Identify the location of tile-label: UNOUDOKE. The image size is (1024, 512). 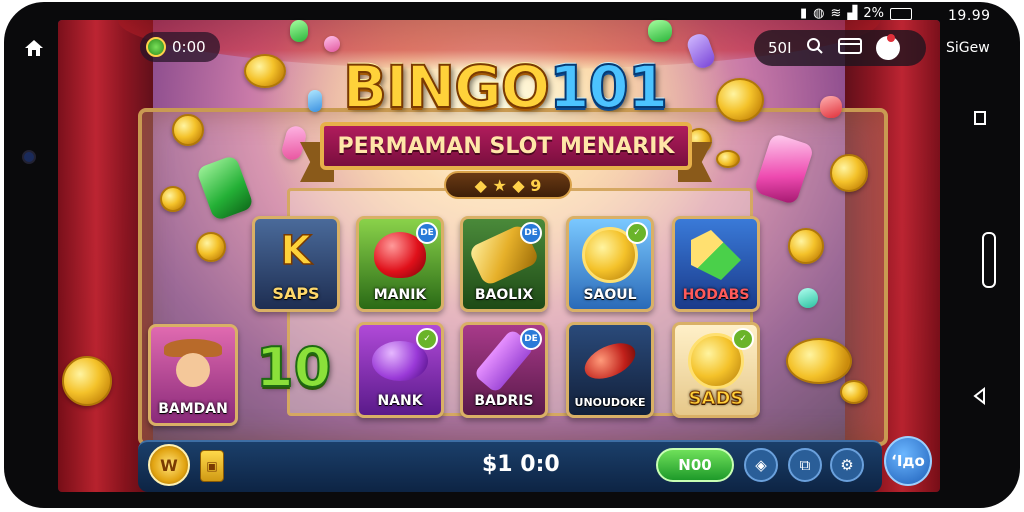
(610, 402).